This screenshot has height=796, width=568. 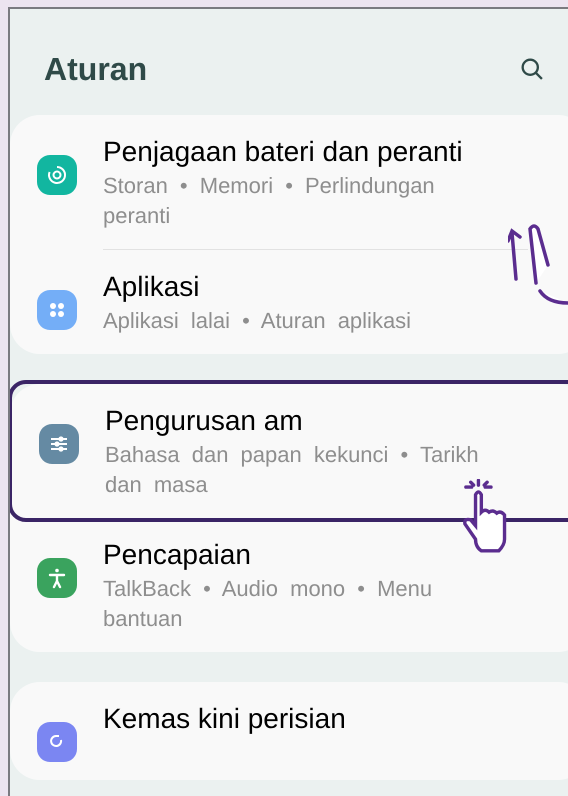 What do you see at coordinates (96, 69) in the screenshot?
I see `page-title: Aturan` at bounding box center [96, 69].